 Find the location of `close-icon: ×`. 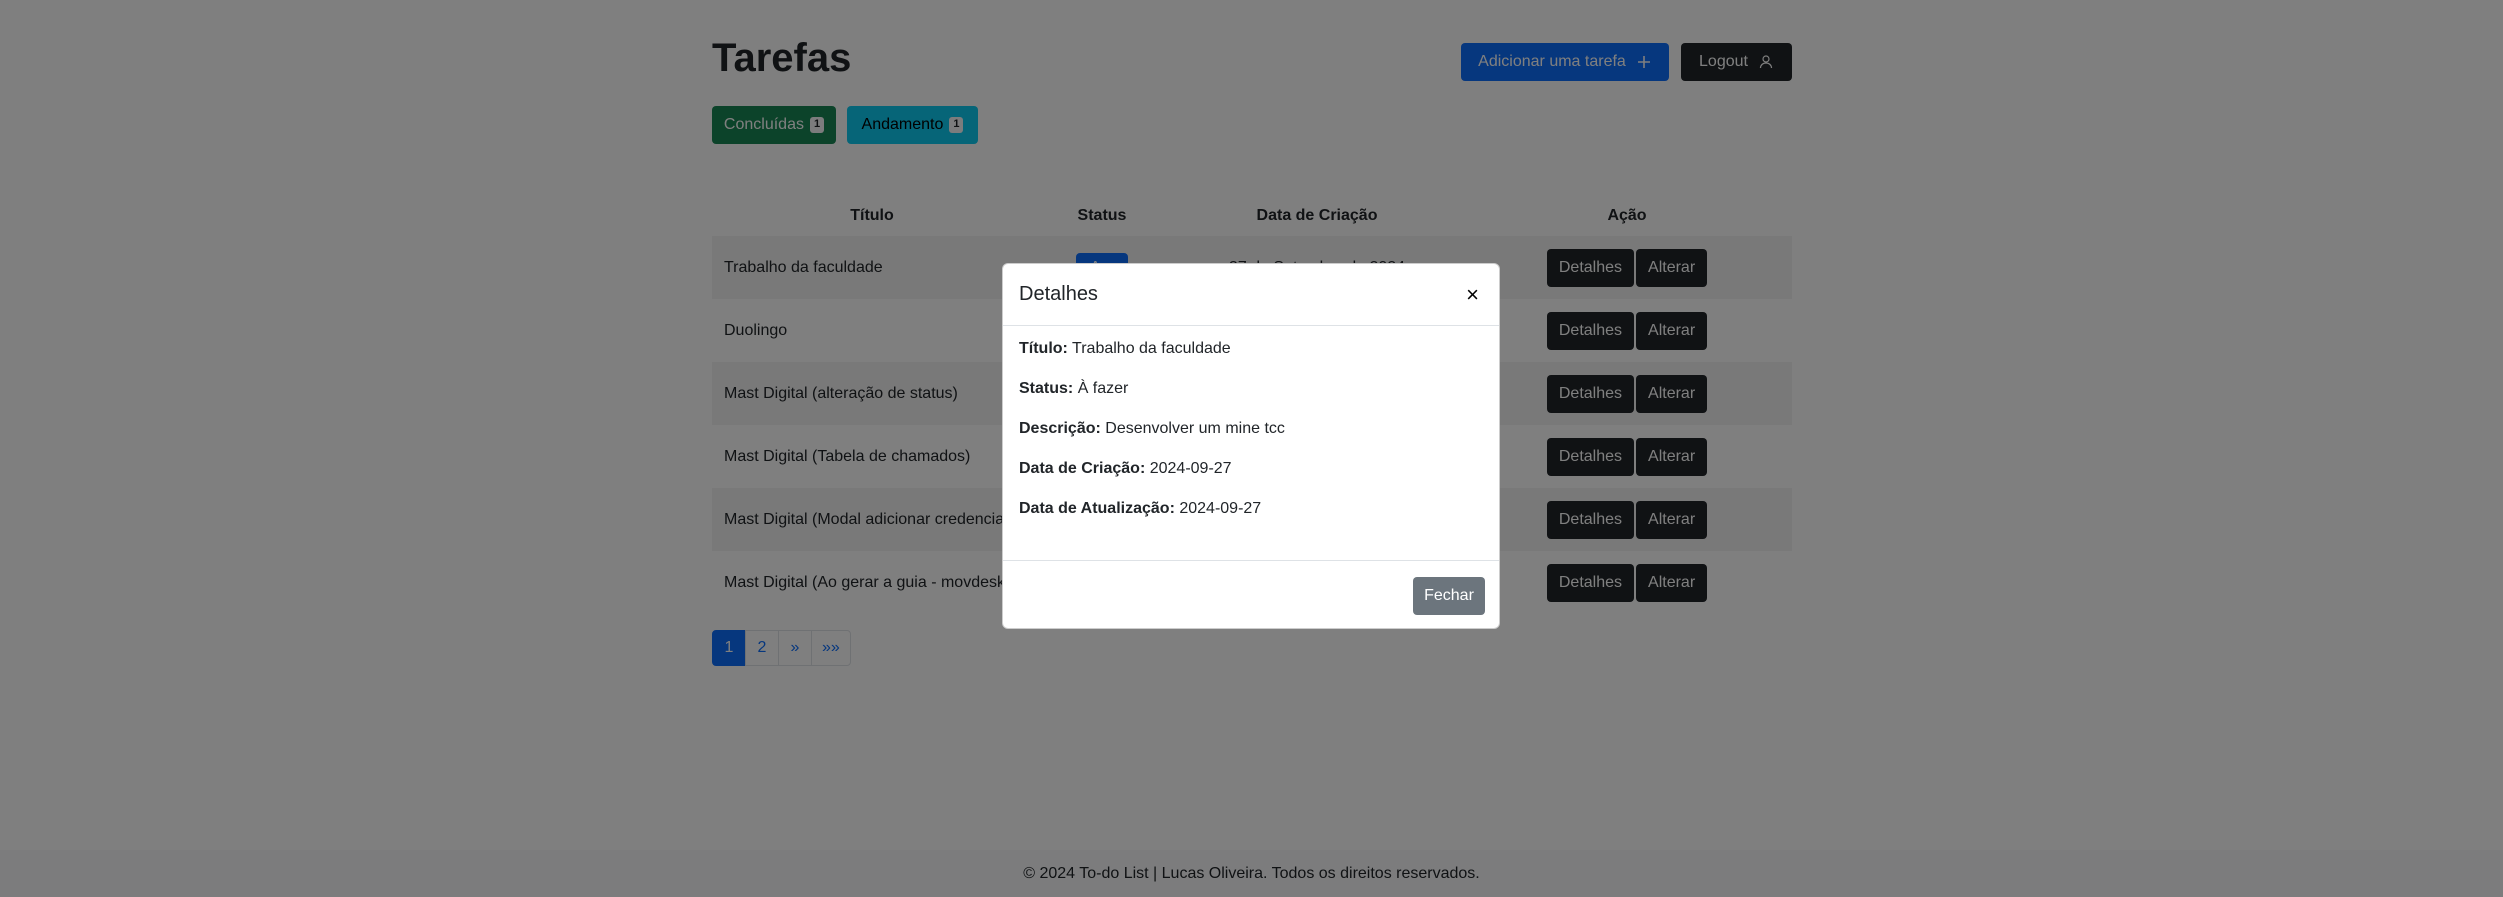

close-icon: × is located at coordinates (1472, 295).